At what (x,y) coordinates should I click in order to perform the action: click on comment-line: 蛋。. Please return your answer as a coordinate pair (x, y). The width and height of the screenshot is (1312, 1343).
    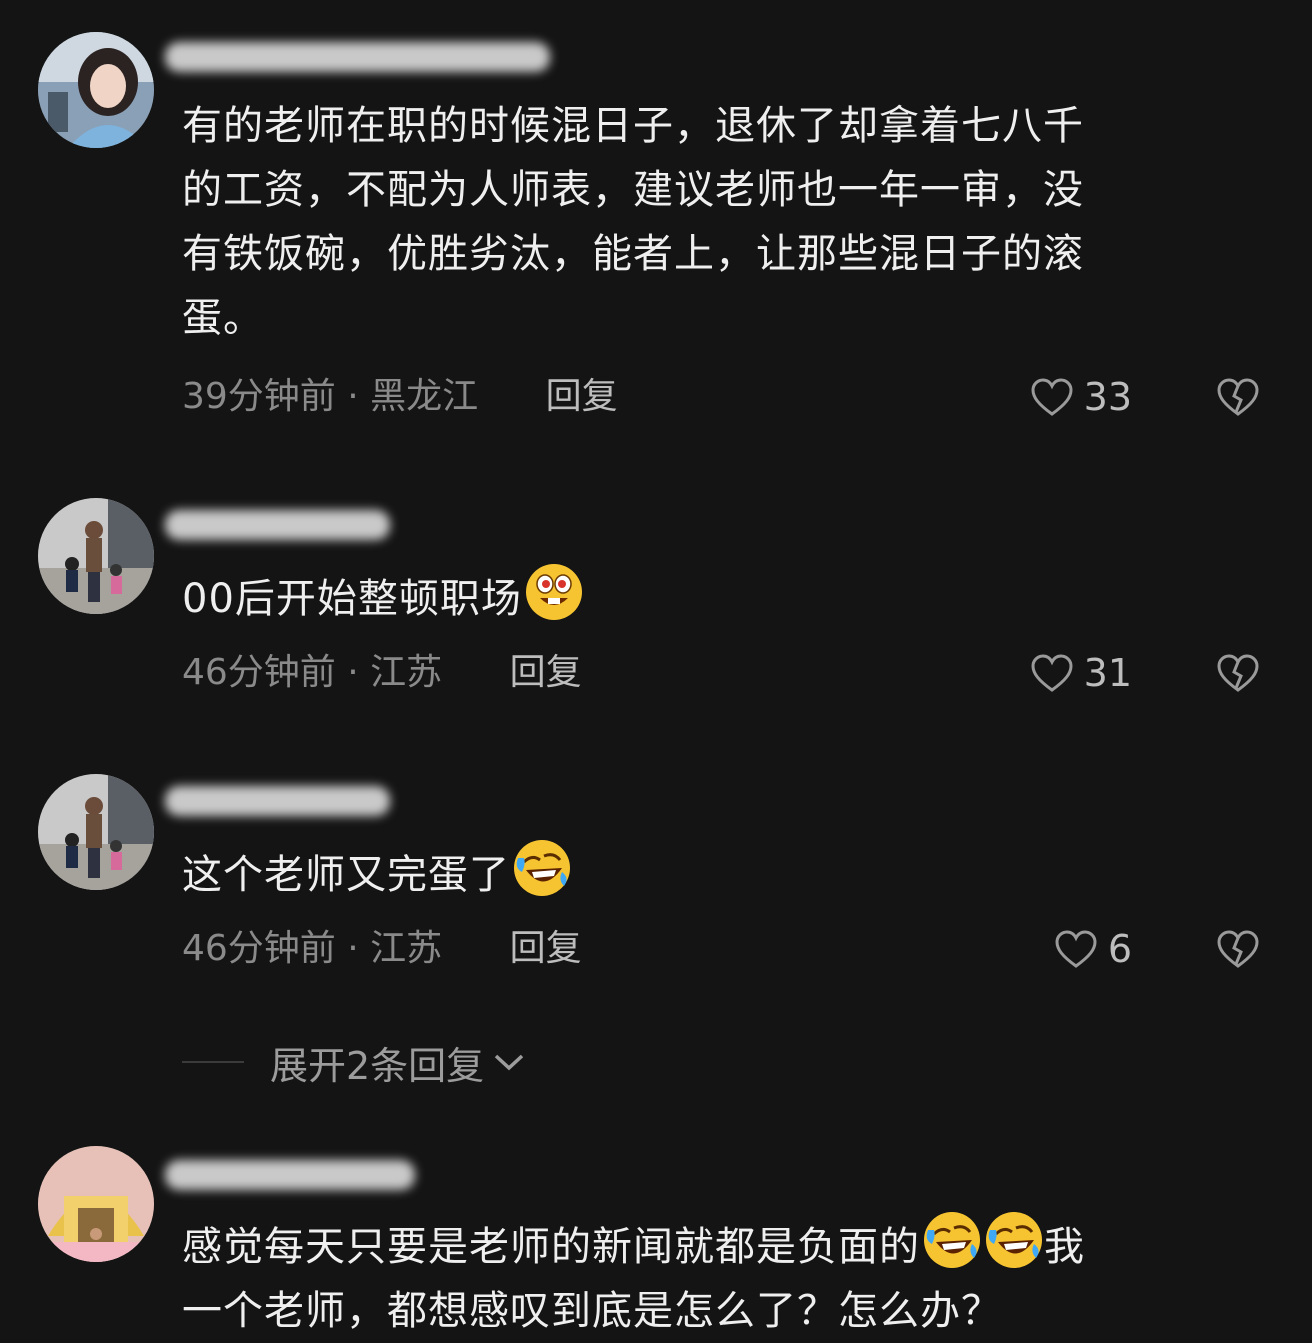
    Looking at the image, I should click on (223, 318).